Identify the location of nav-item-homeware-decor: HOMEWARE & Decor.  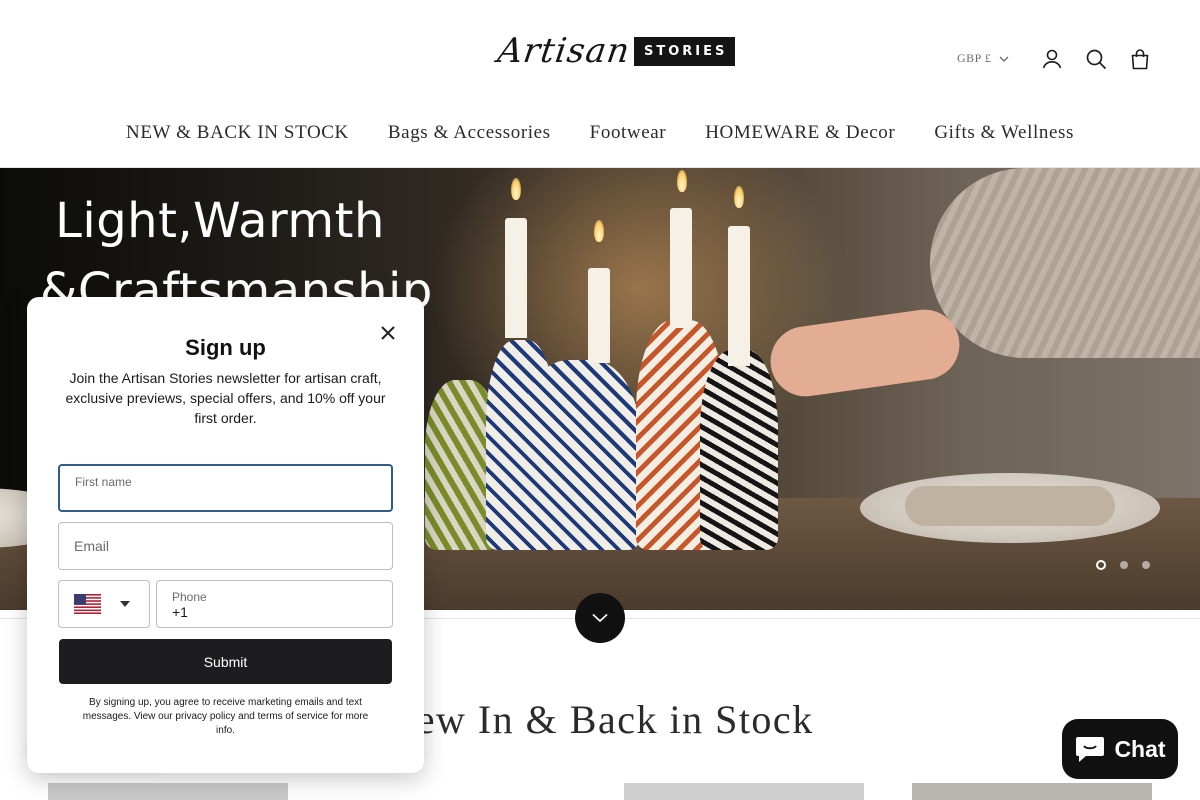
(800, 133).